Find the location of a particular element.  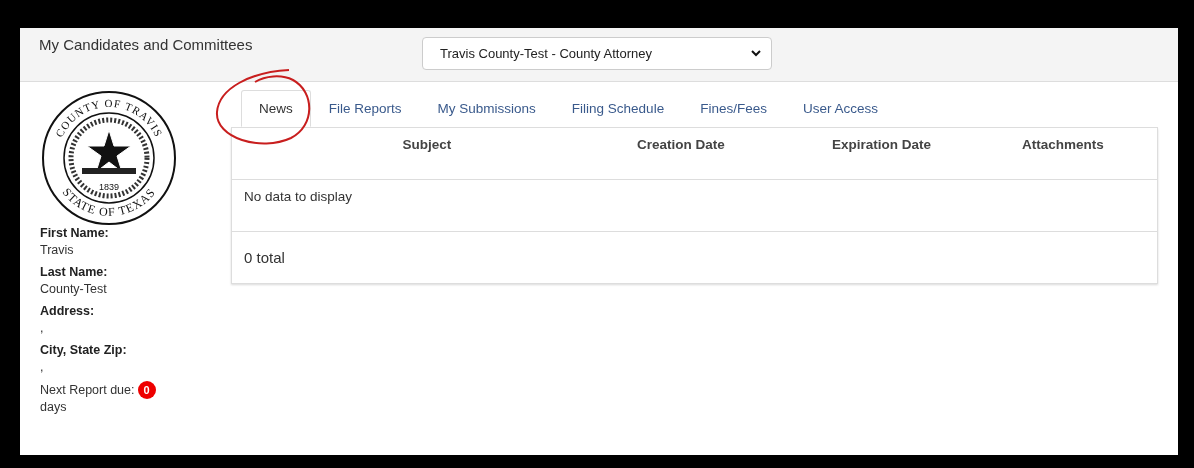

count-badge: 0 is located at coordinates (146, 390).